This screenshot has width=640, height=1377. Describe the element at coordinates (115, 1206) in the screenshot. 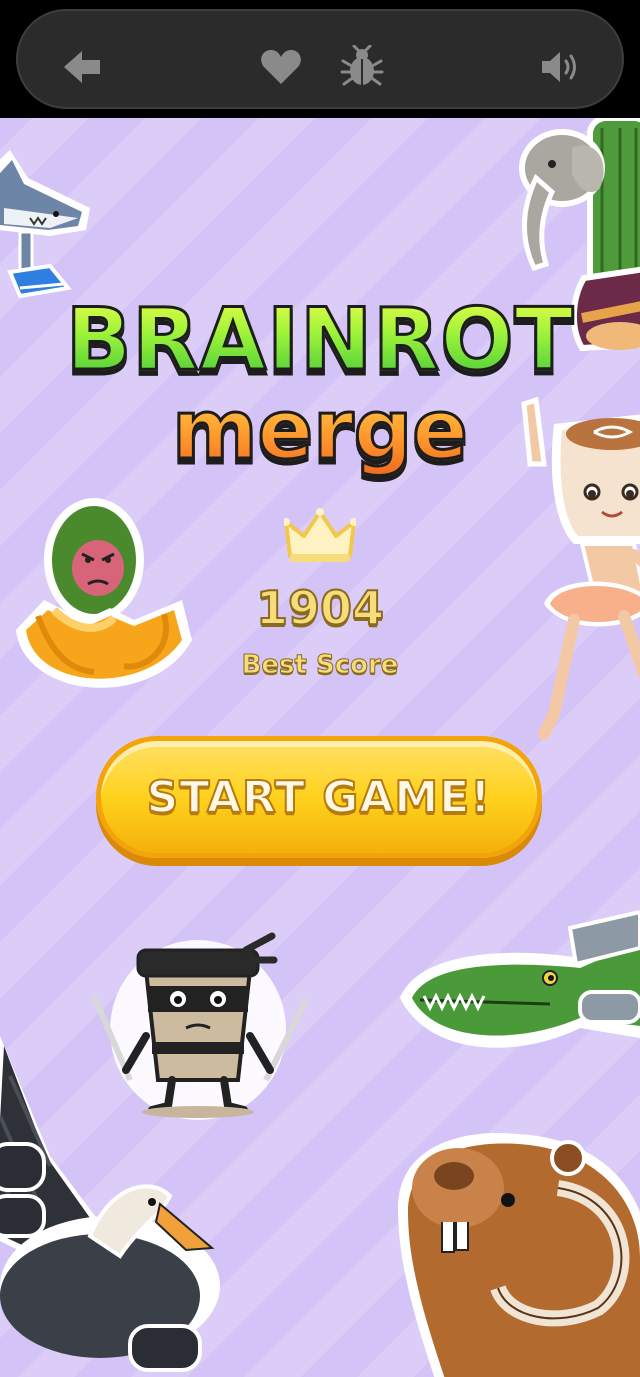

I see `bomber-goose-sticker` at that location.